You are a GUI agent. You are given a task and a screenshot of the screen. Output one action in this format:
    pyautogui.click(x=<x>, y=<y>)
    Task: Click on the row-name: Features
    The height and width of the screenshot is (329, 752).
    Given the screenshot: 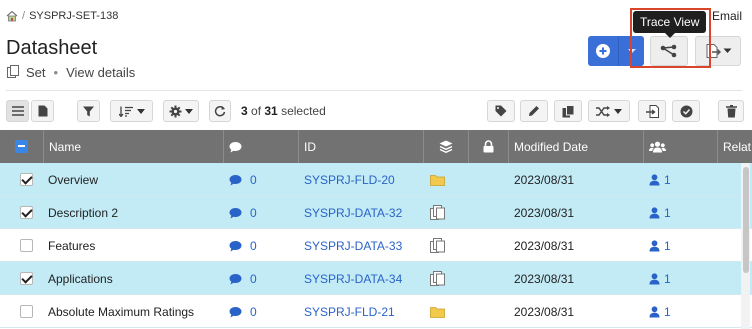 What is the action you would take?
    pyautogui.click(x=71, y=245)
    